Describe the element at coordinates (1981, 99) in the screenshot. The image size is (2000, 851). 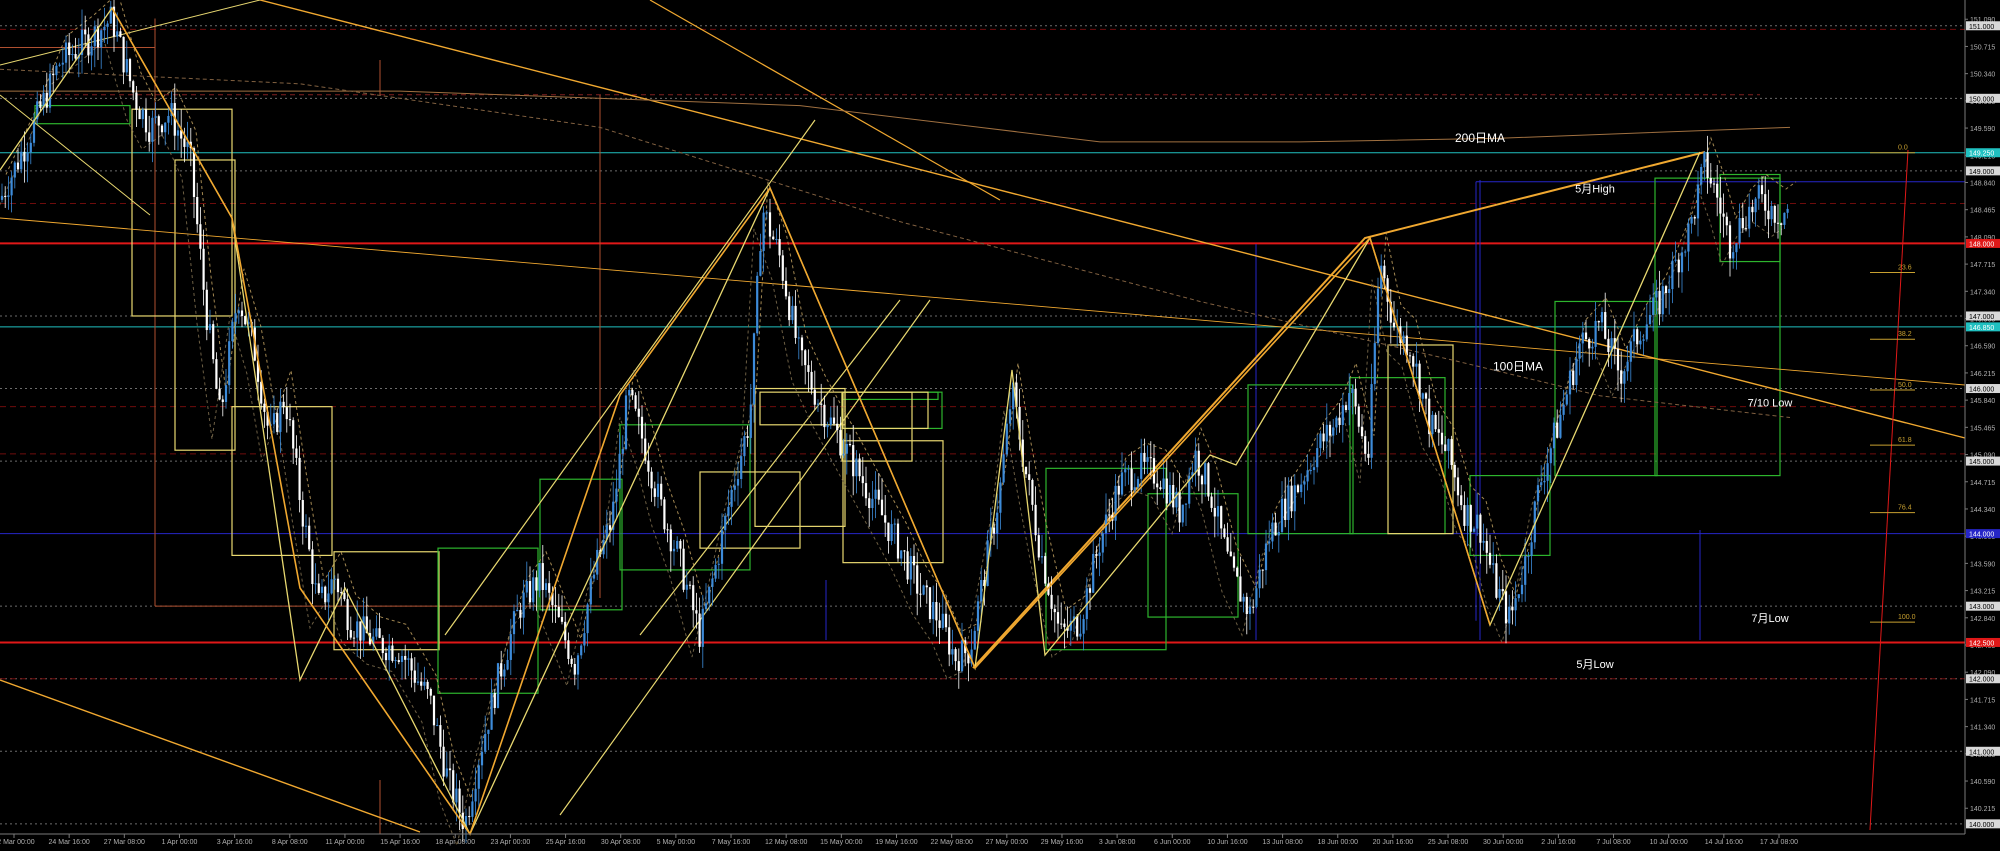
I see `price-tag-1: 150.000` at that location.